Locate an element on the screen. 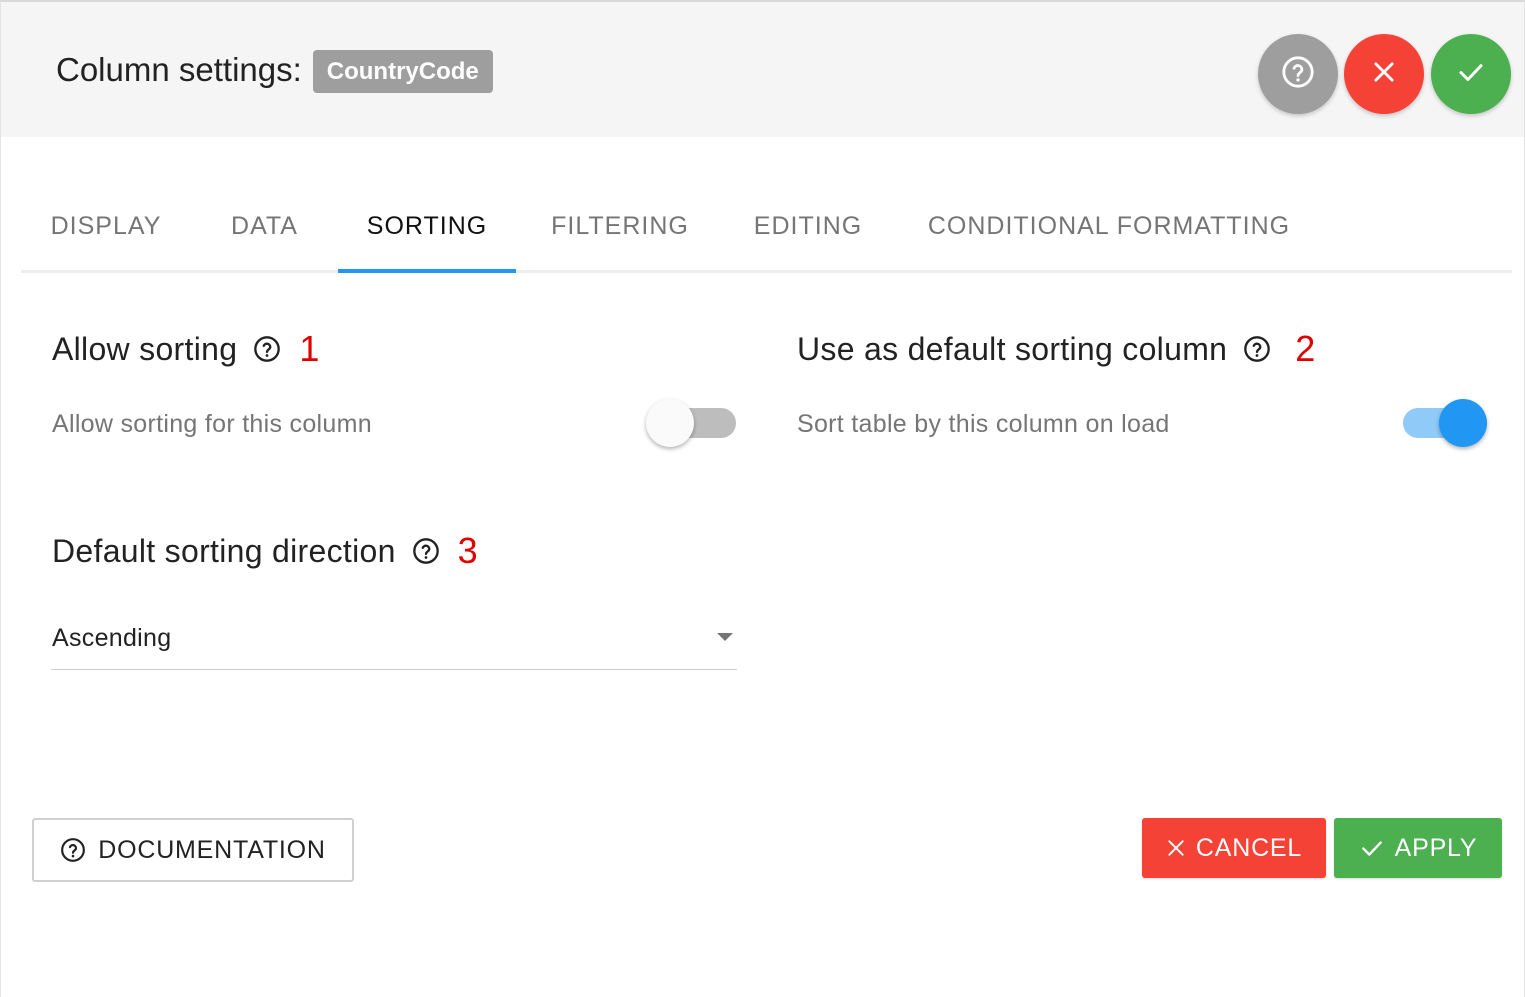  default-sorting-column-toggle is located at coordinates (1443, 422).